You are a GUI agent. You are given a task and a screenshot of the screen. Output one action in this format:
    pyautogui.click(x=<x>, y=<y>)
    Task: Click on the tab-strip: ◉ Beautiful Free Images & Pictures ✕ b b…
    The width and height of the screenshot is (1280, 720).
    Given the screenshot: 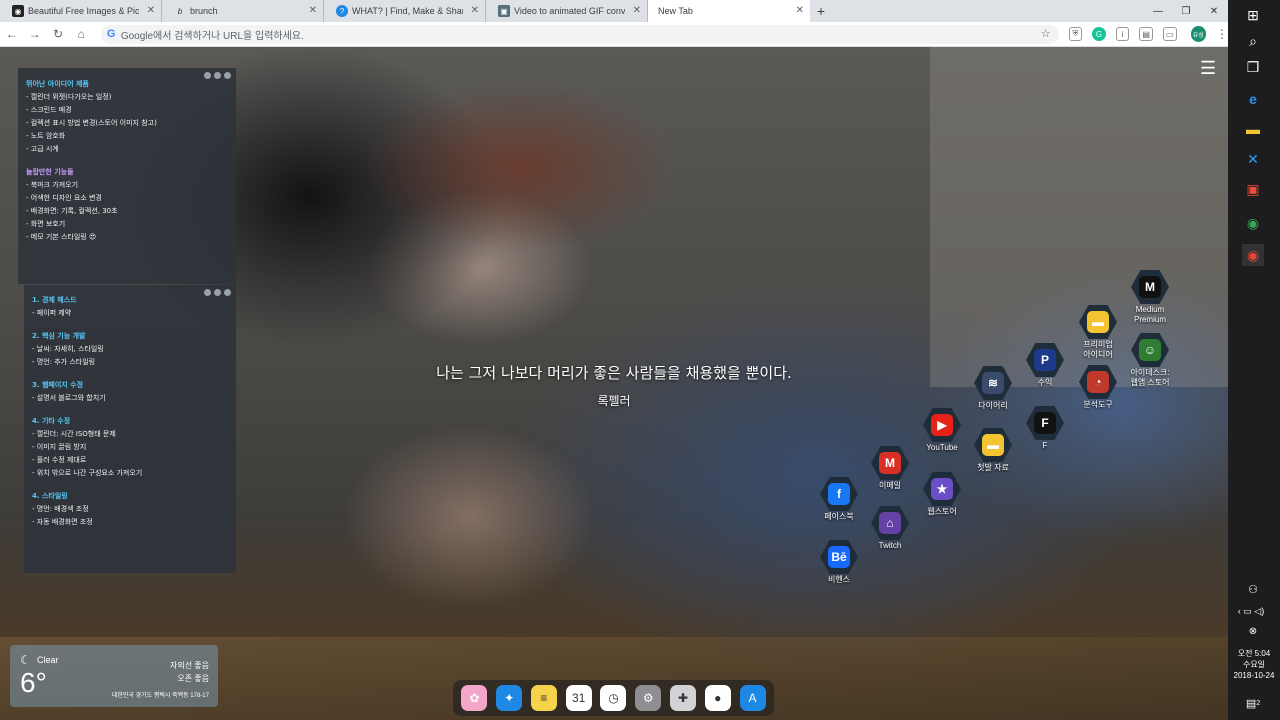 What is the action you would take?
    pyautogui.click(x=614, y=11)
    